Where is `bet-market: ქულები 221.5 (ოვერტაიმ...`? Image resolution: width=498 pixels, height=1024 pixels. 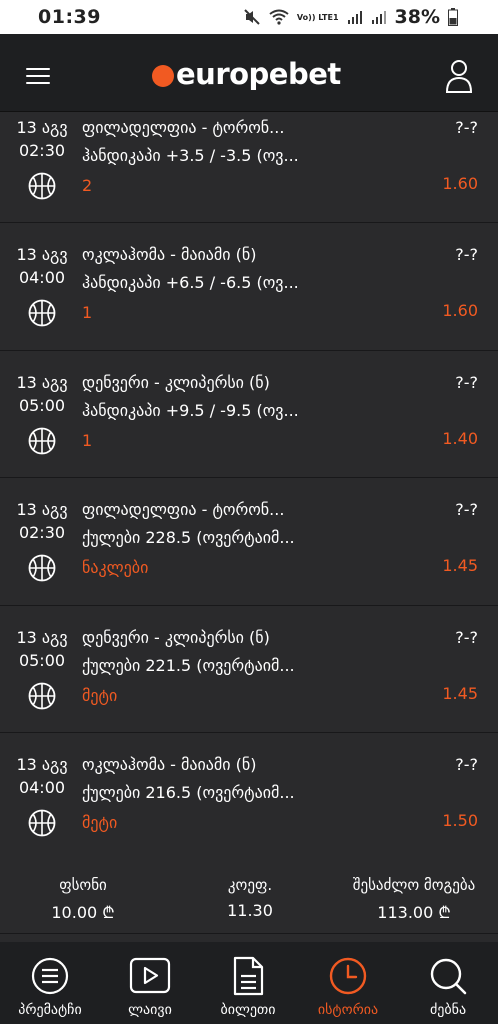
bet-market: ქულები 221.5 (ოვერტაიმ... is located at coordinates (188, 665).